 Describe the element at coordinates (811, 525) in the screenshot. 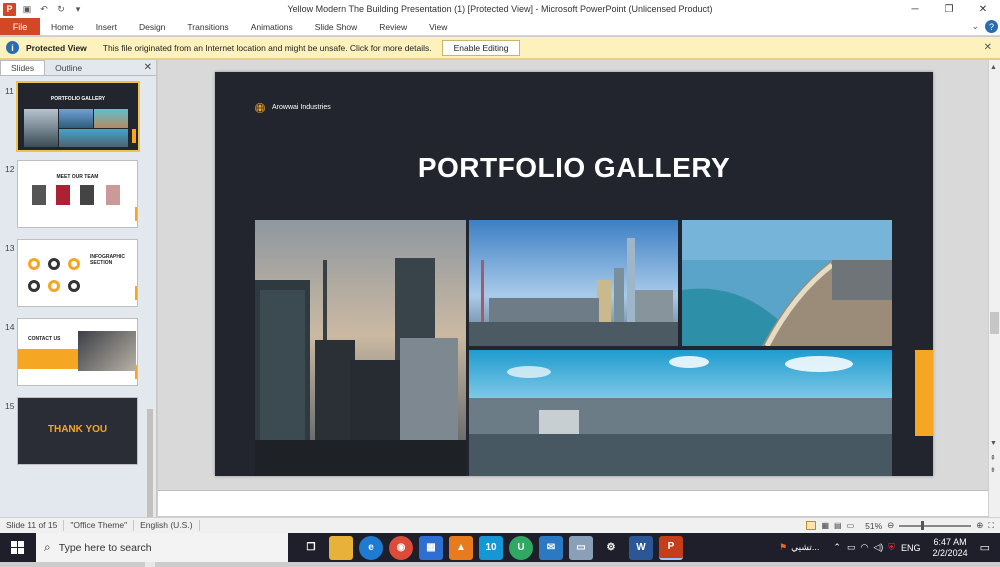

I see `normal-view-icon` at that location.